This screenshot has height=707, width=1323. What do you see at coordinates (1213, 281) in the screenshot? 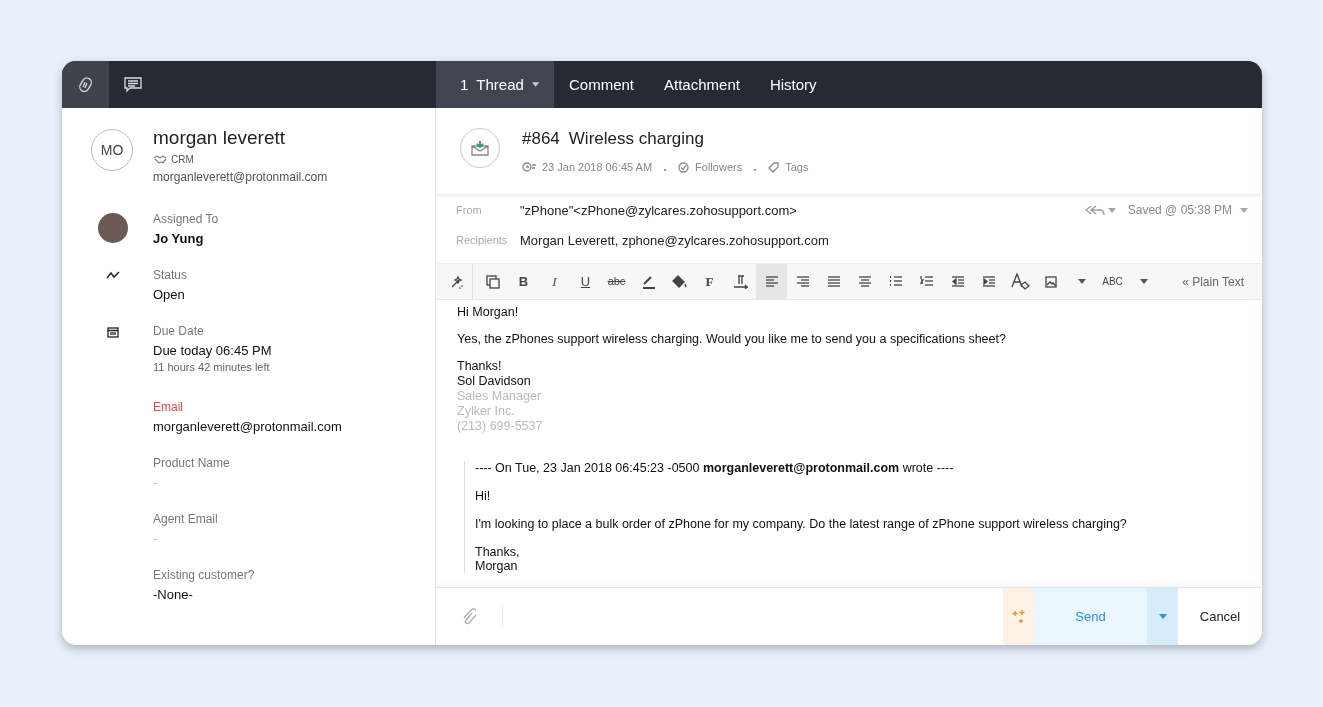
I see `plain-text-button: « Plain Text` at bounding box center [1213, 281].